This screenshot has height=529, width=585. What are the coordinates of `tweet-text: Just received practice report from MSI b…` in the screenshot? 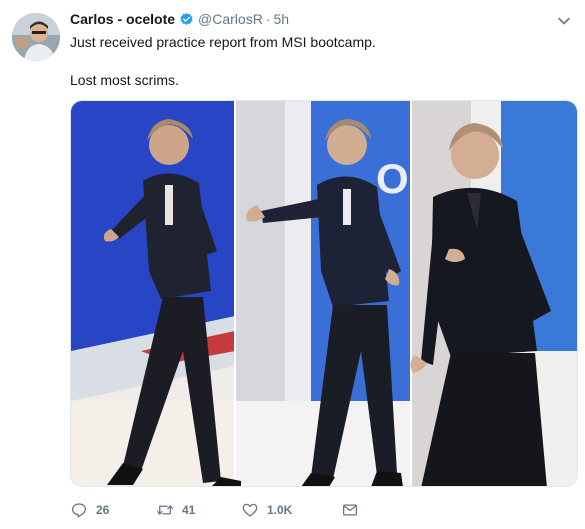 It's located at (320, 61).